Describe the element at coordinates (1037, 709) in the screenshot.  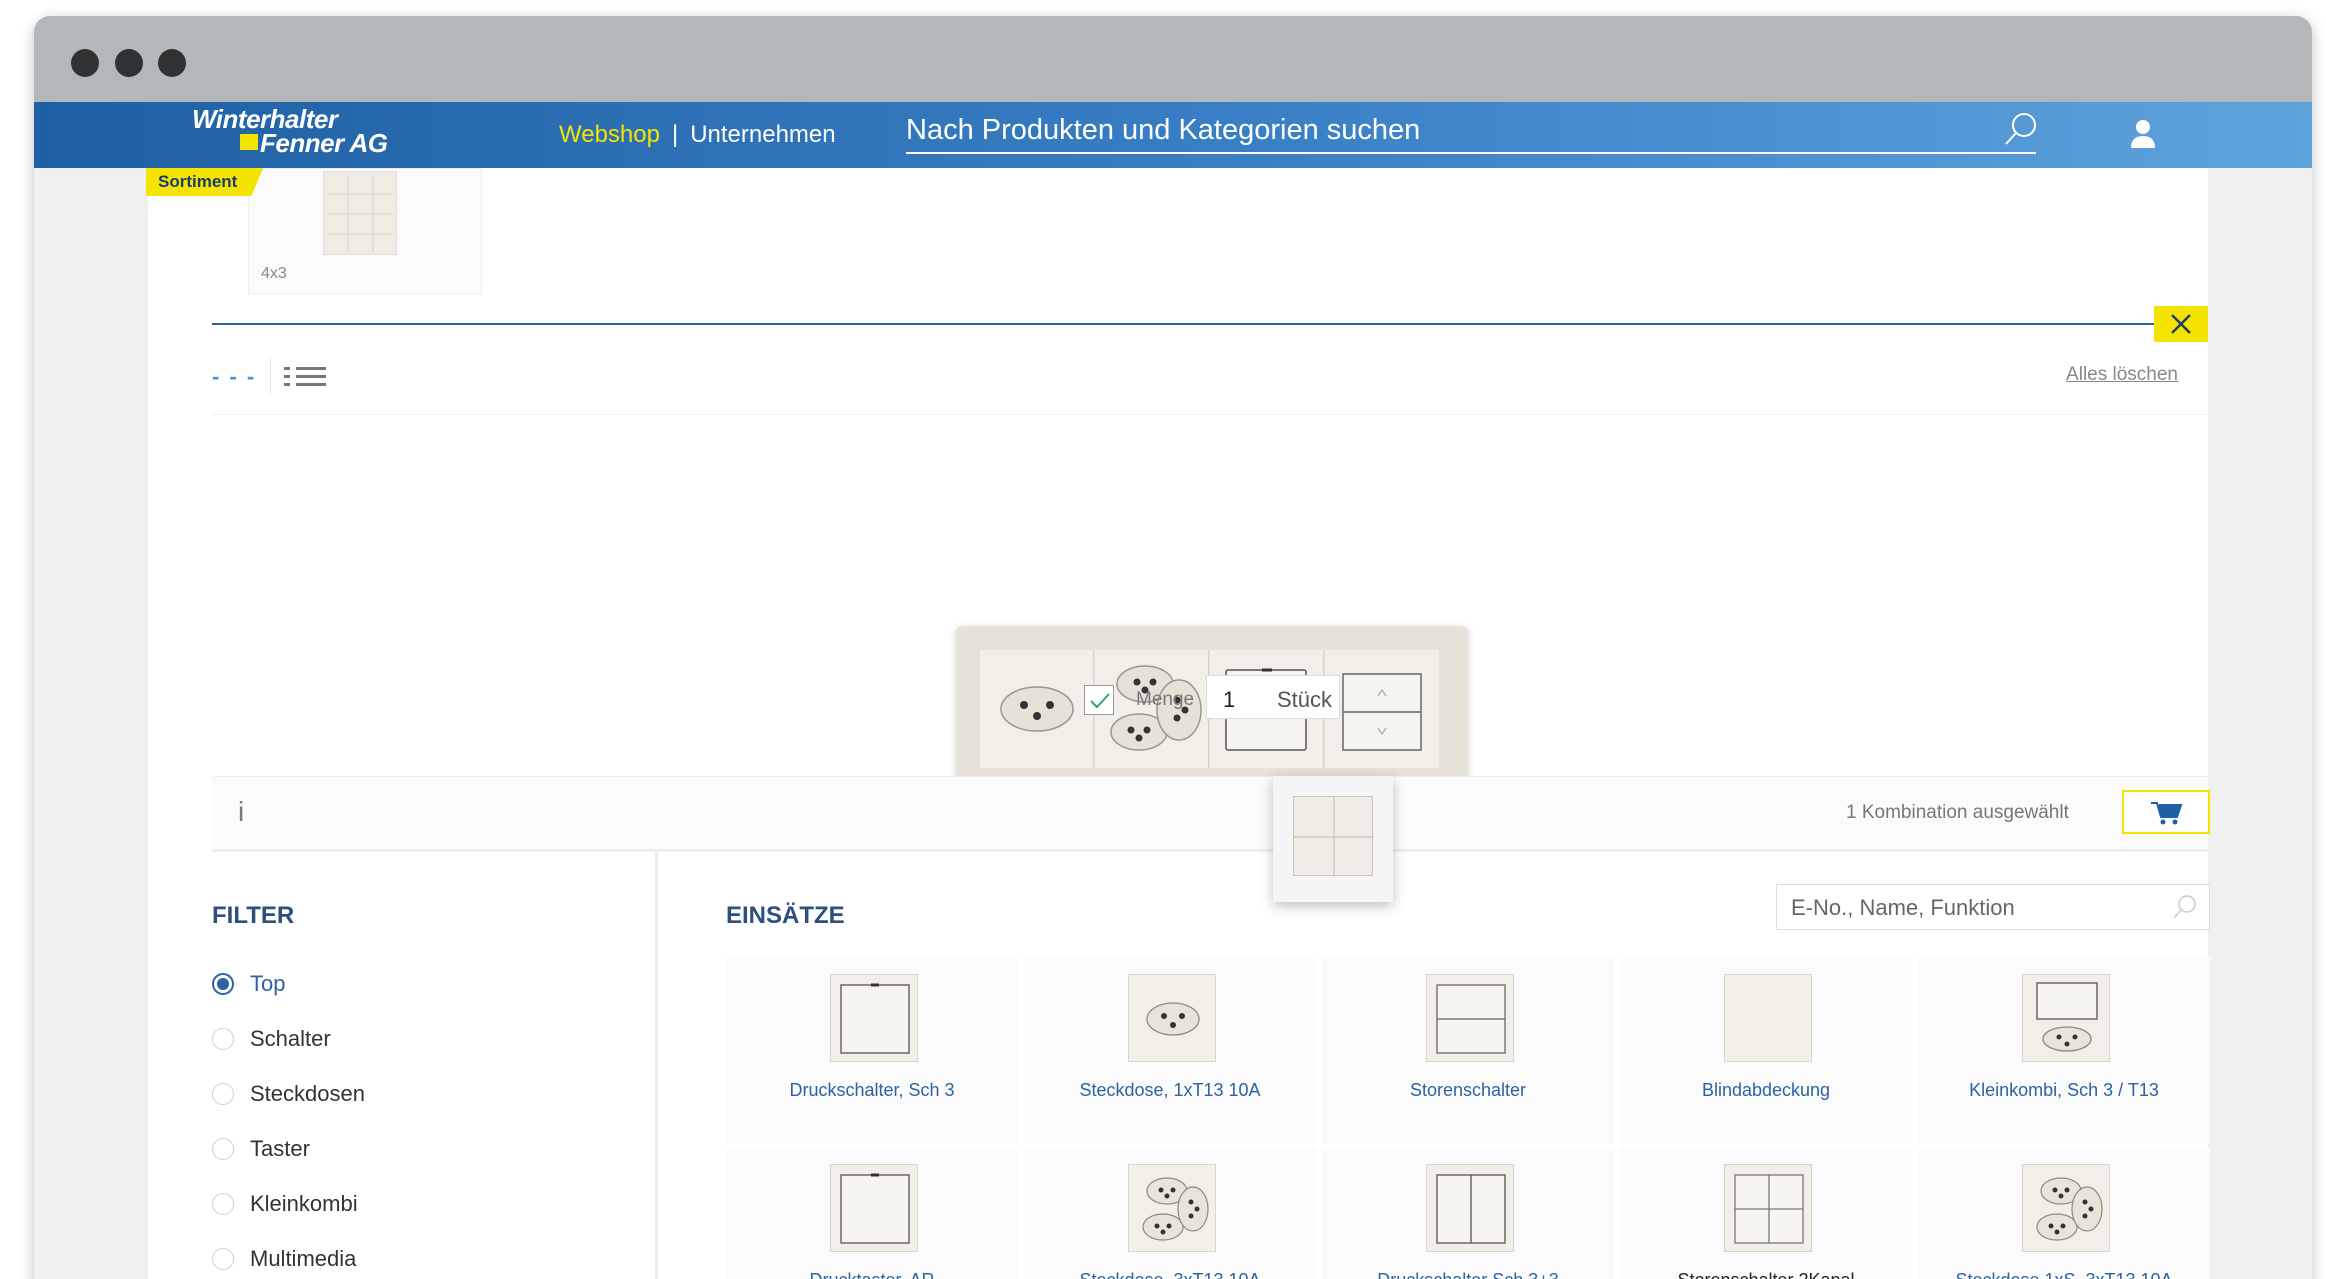
I see `combo-socket-single` at that location.